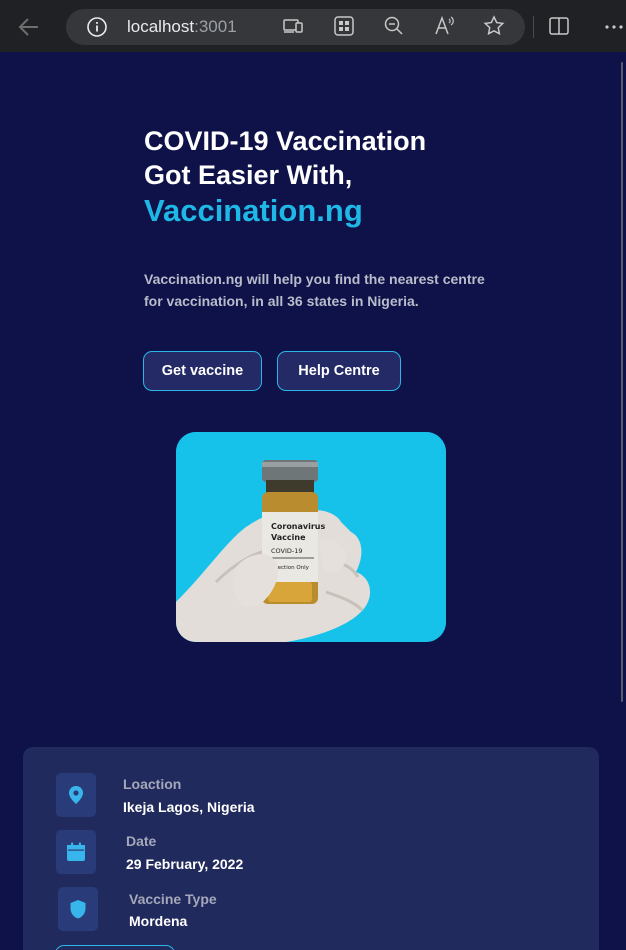 The width and height of the screenshot is (626, 950). Describe the element at coordinates (494, 26) in the screenshot. I see `favorite-star-icon` at that location.